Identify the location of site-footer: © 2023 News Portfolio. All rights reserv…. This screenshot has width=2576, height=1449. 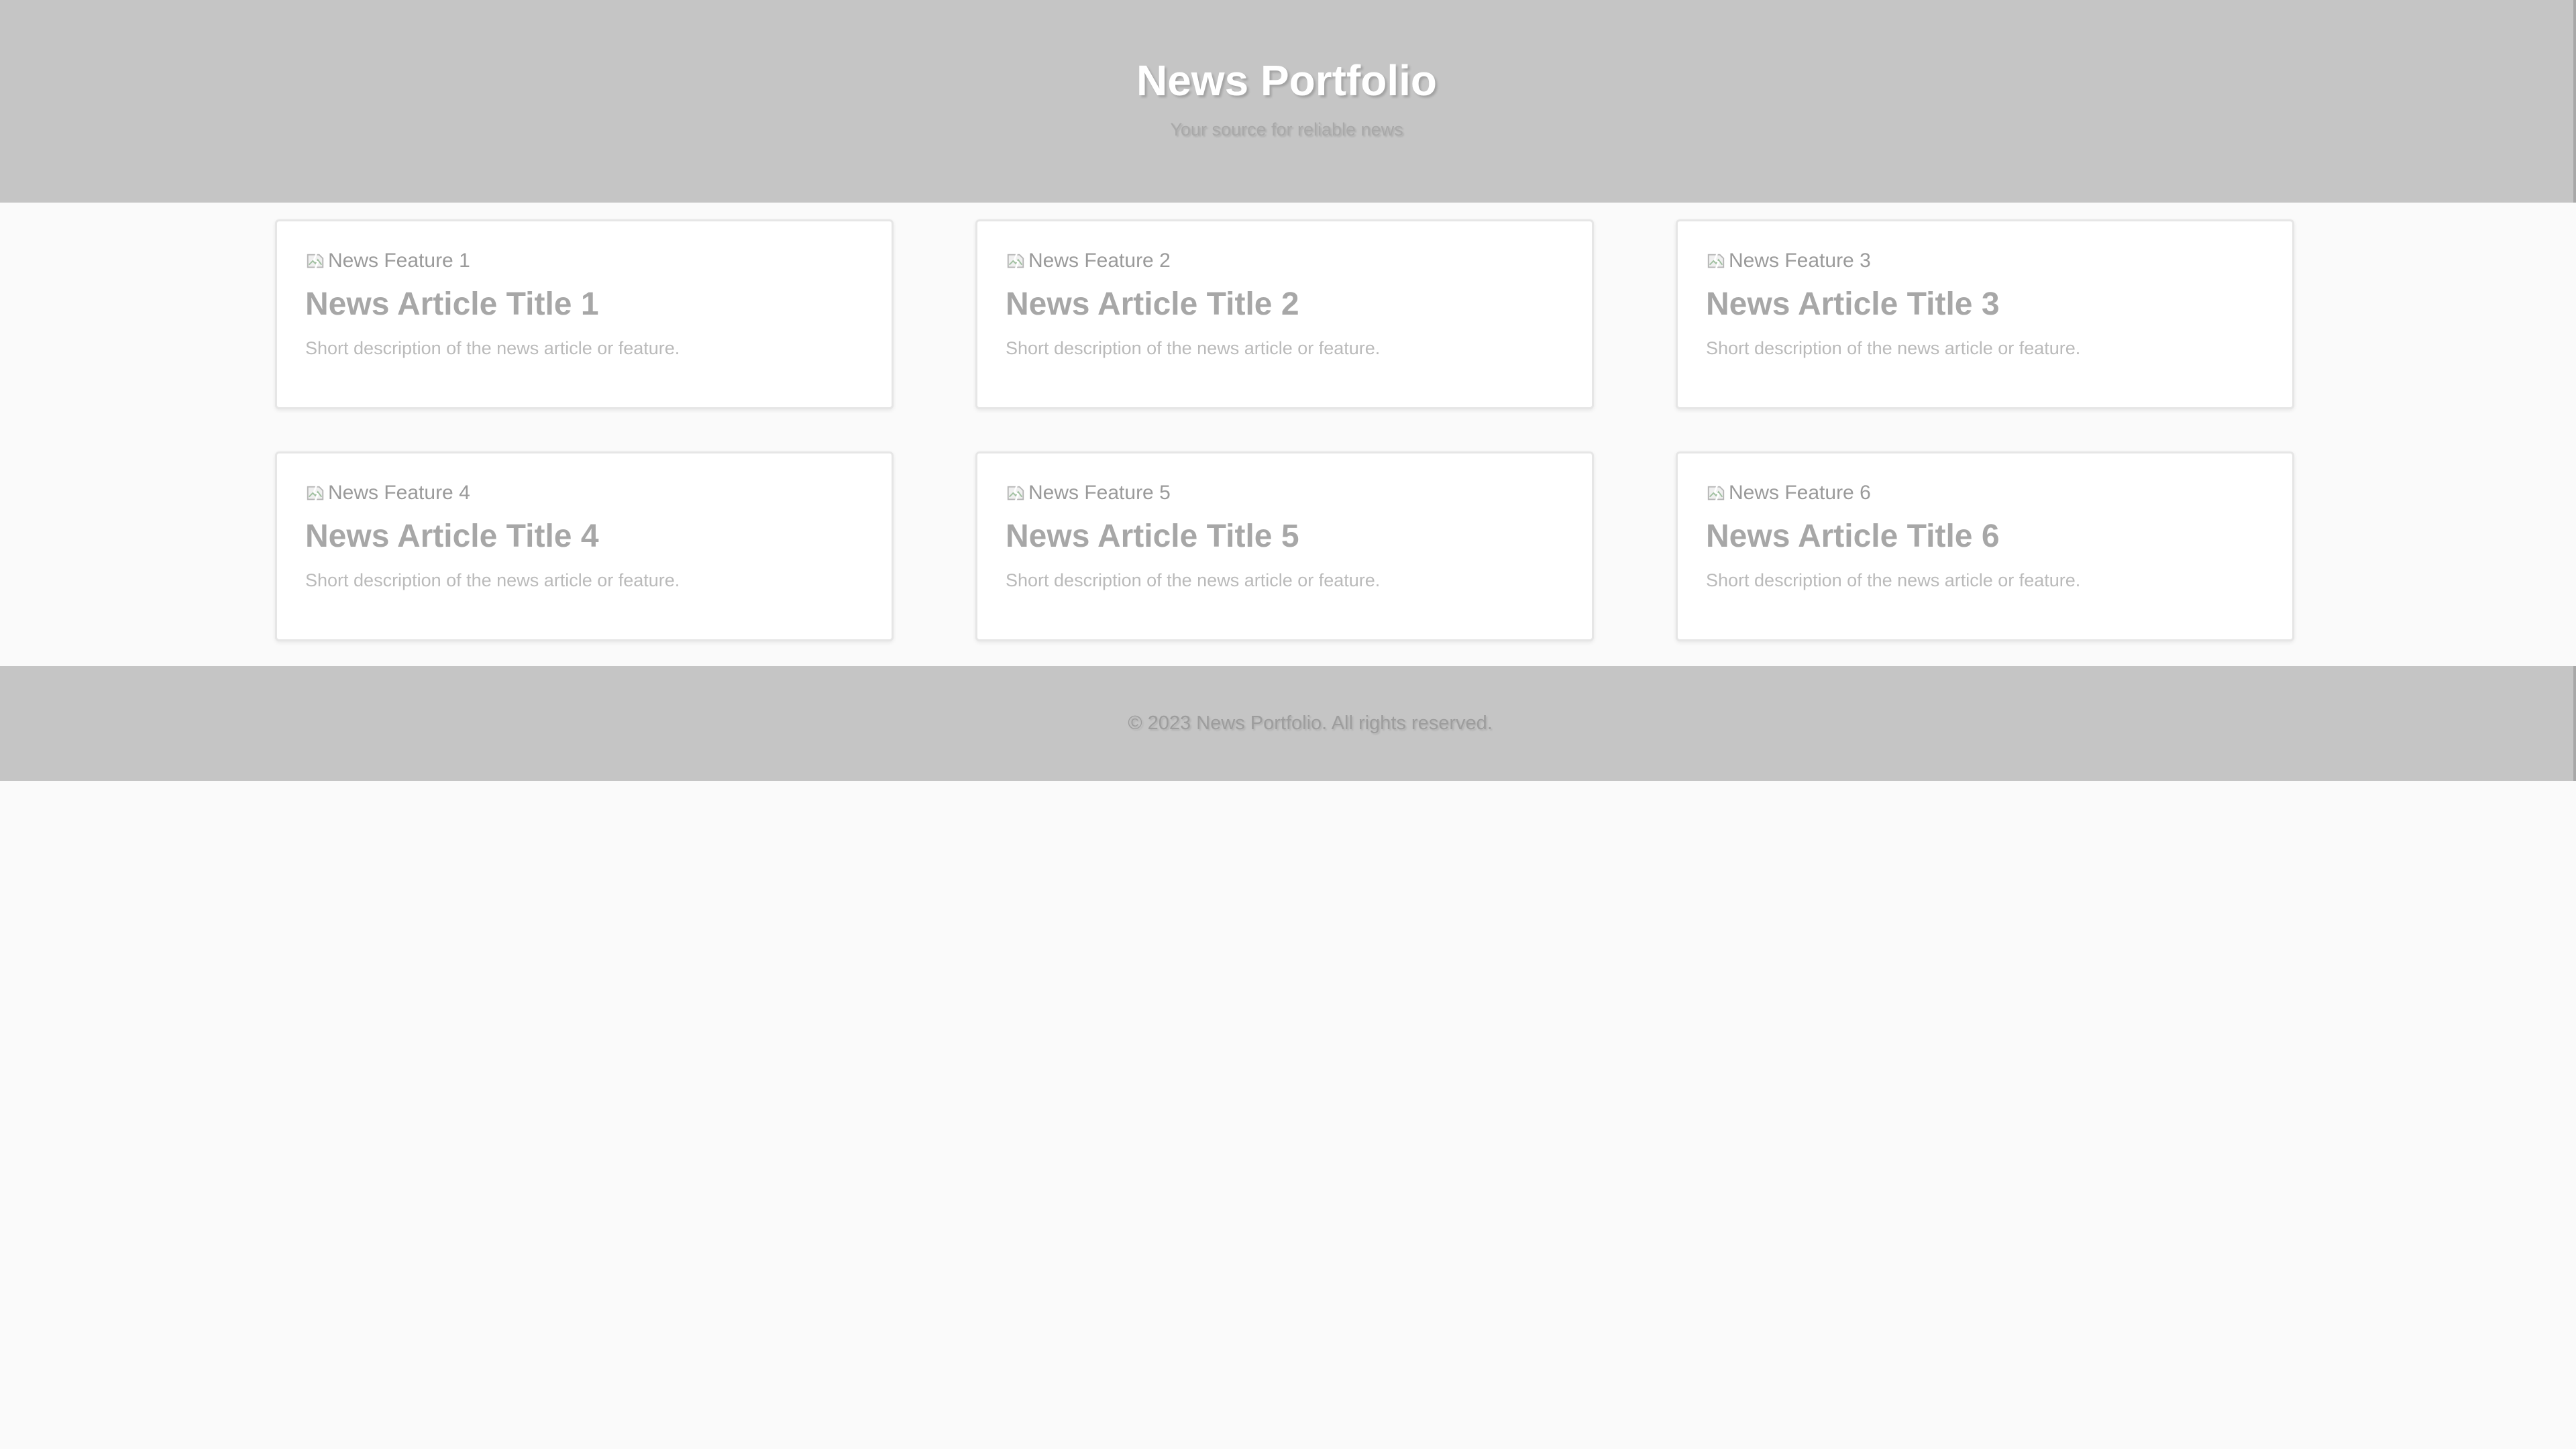
(1288, 723).